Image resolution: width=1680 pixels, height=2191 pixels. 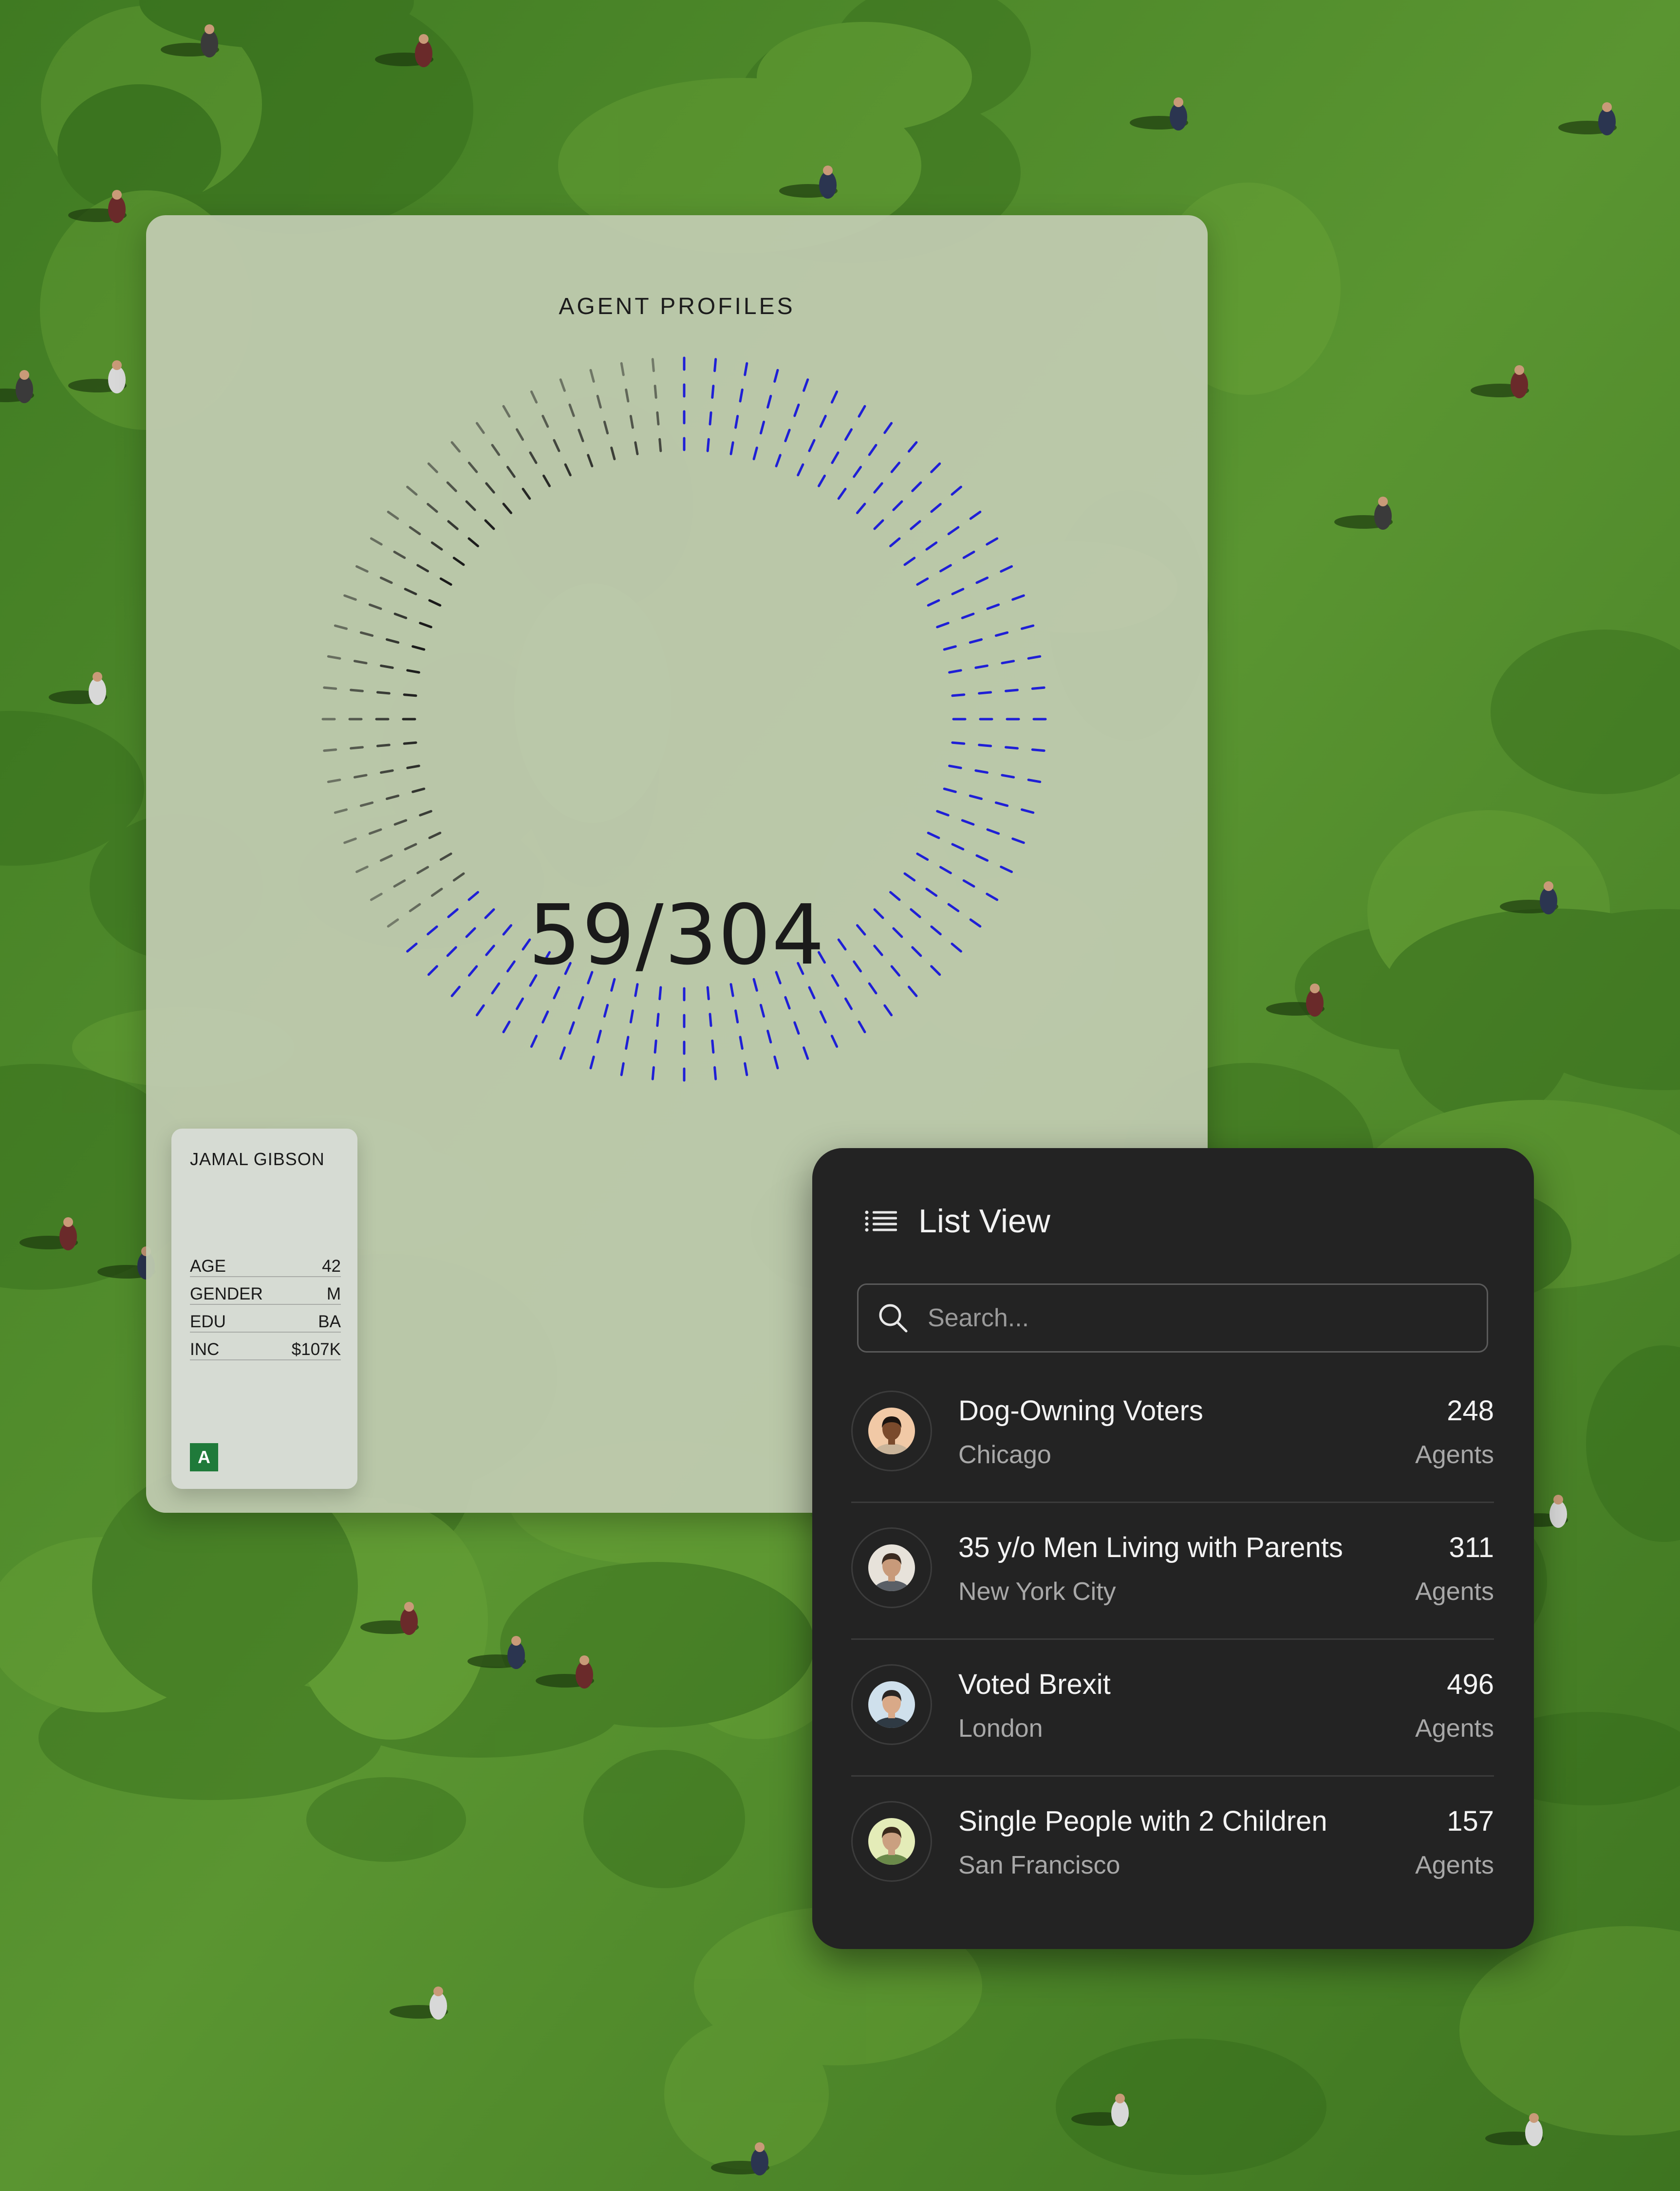 What do you see at coordinates (208, 1321) in the screenshot?
I see `attr-label: EDU` at bounding box center [208, 1321].